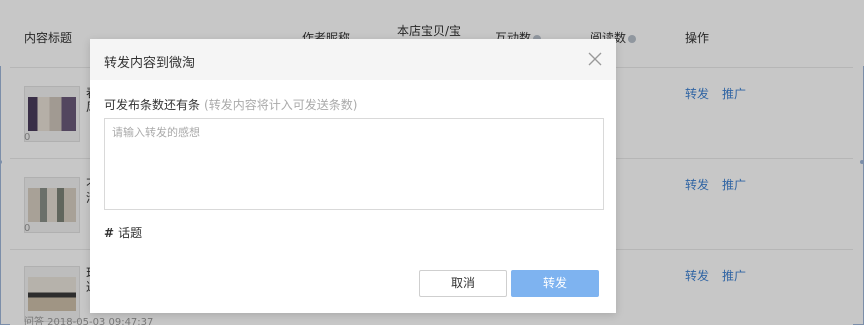  I want to click on quota-label: 可发布条数还有条, so click(152, 105).